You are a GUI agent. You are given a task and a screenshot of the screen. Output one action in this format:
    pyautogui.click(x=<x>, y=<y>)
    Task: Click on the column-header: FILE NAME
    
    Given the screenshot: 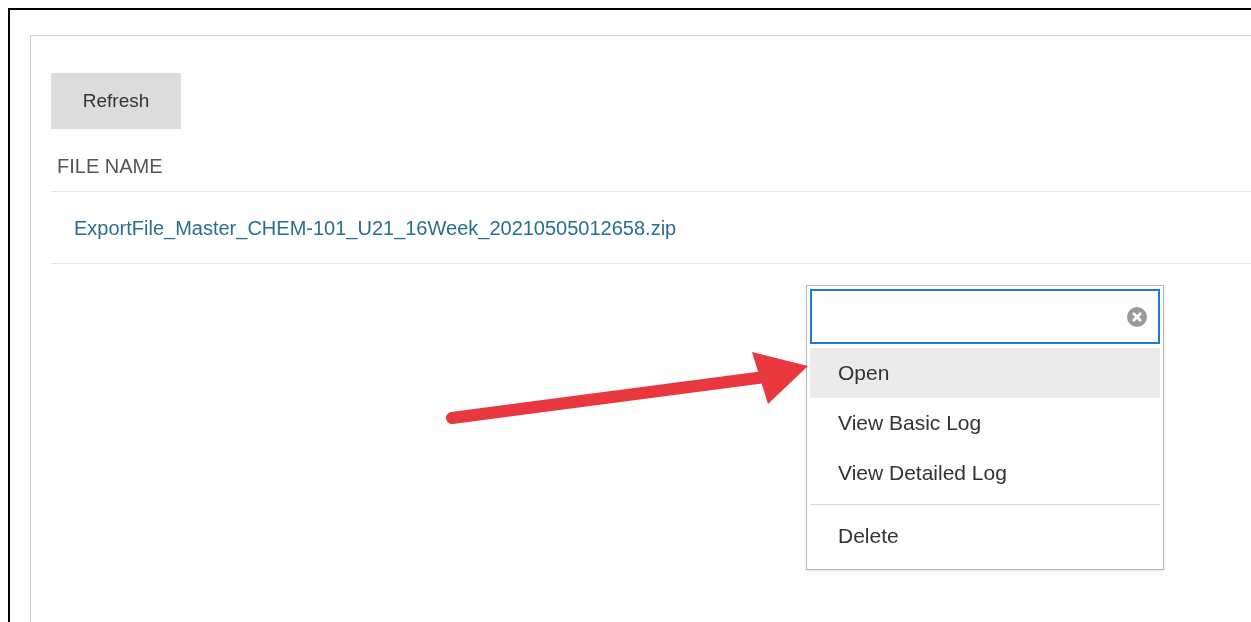 What is the action you would take?
    pyautogui.click(x=110, y=166)
    